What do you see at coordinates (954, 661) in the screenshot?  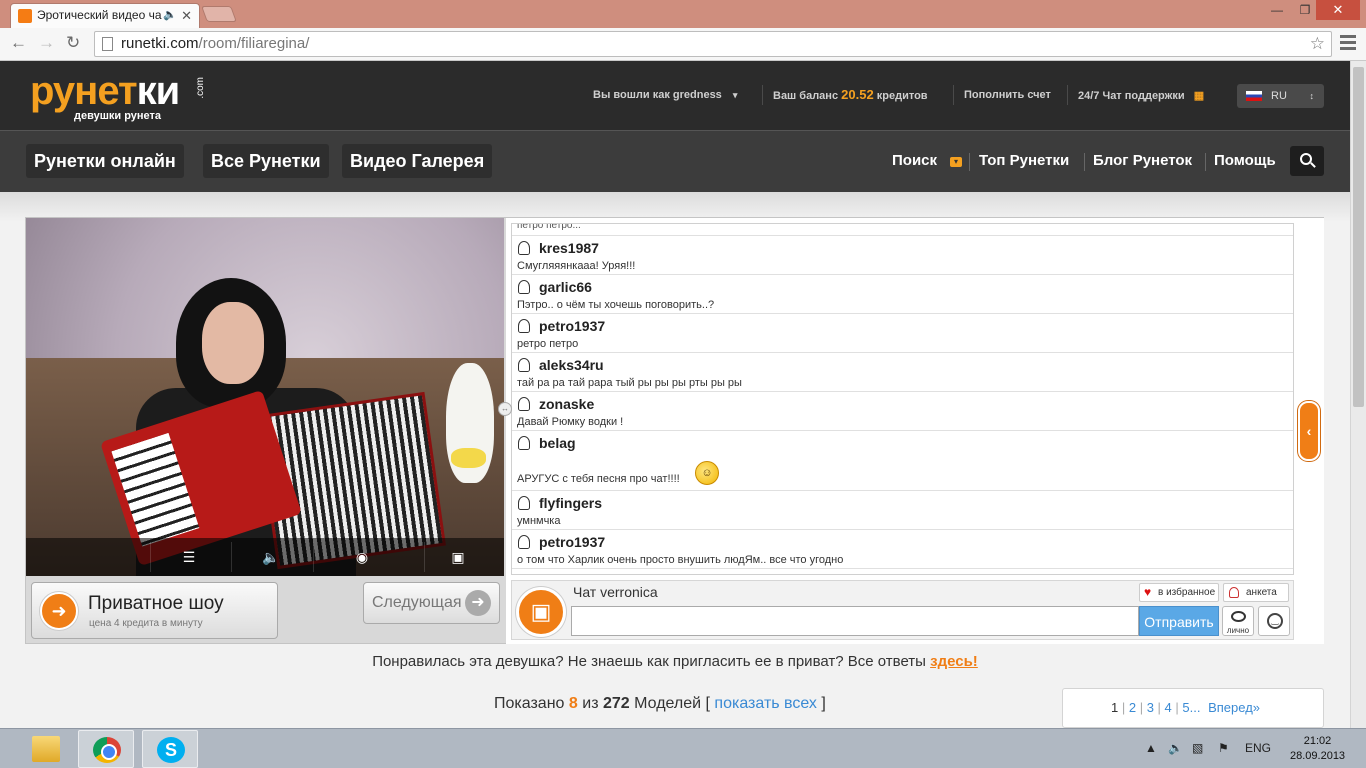 I see `answers-link: здесь!` at bounding box center [954, 661].